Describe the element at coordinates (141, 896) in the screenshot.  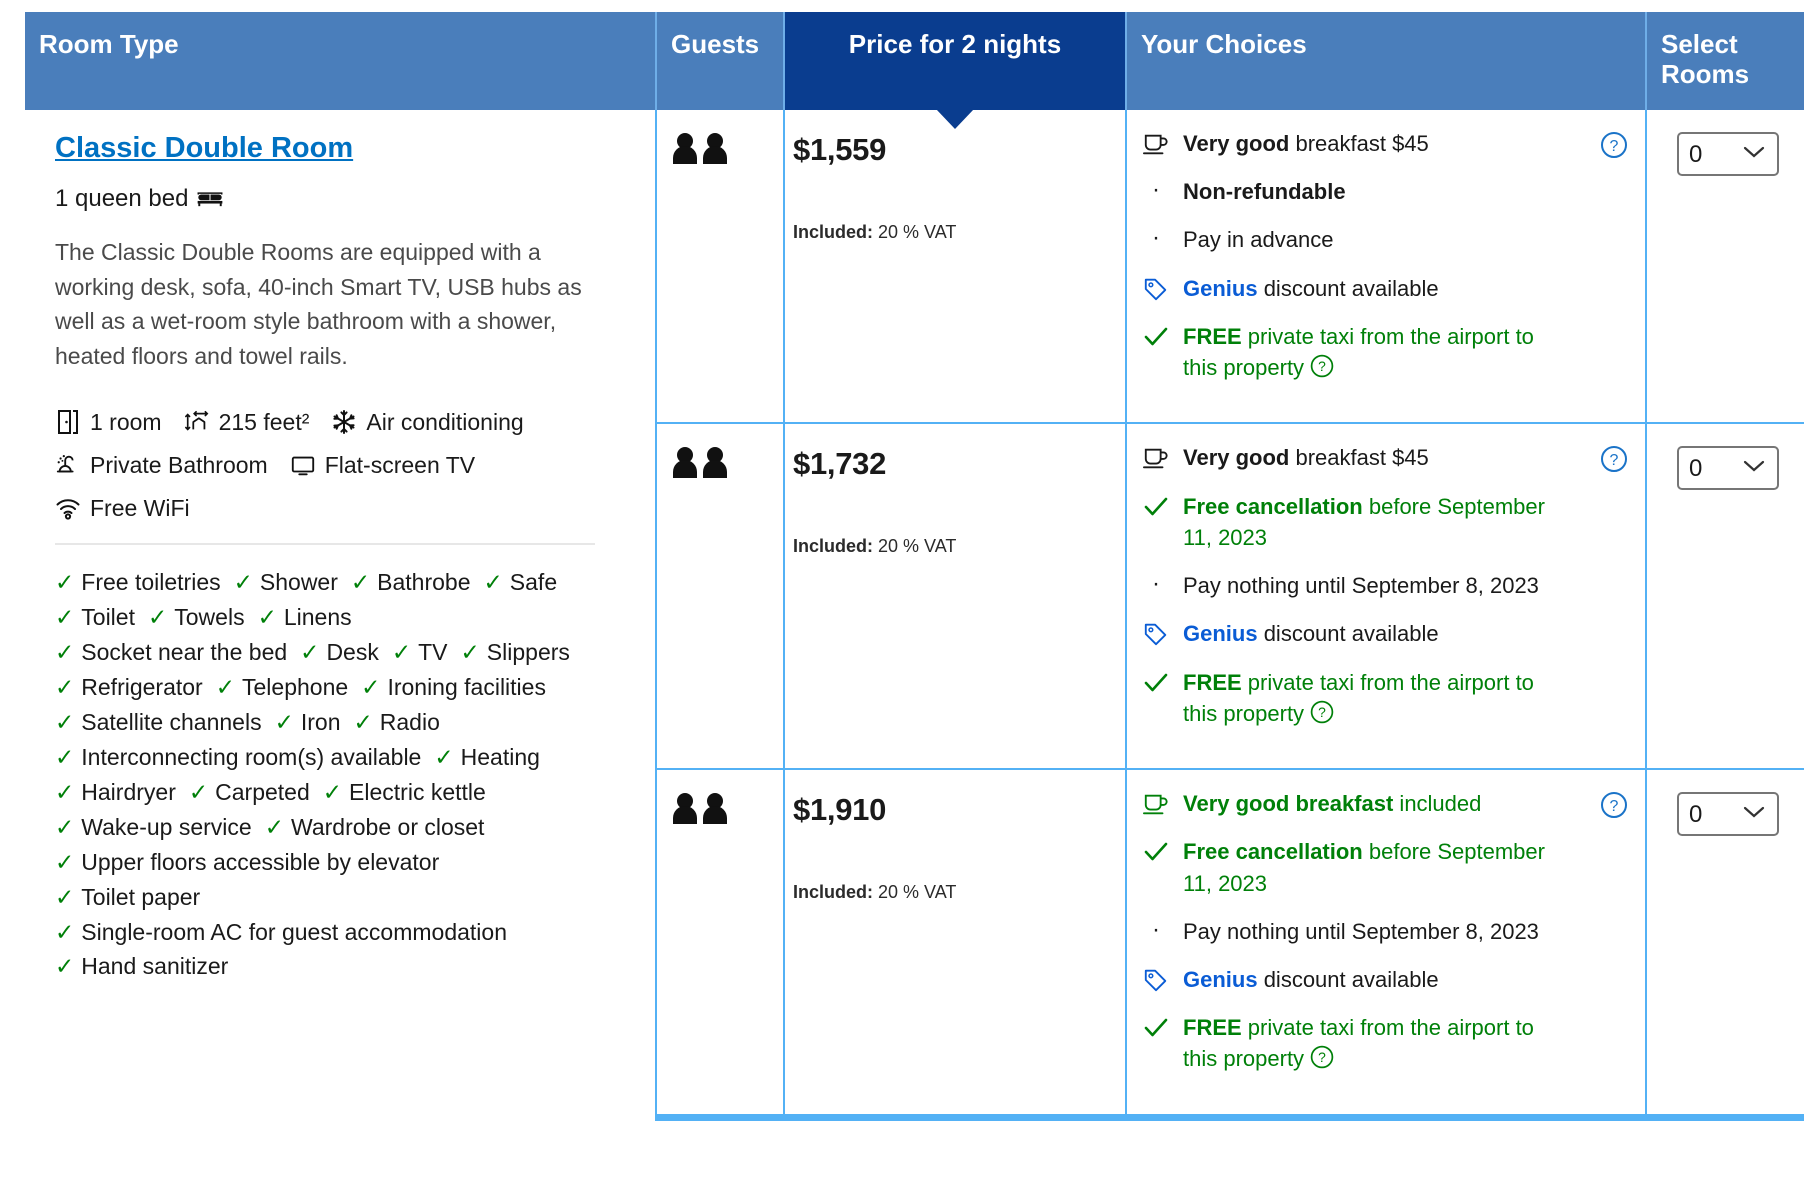
I see `amenity-label: Toilet paper` at that location.